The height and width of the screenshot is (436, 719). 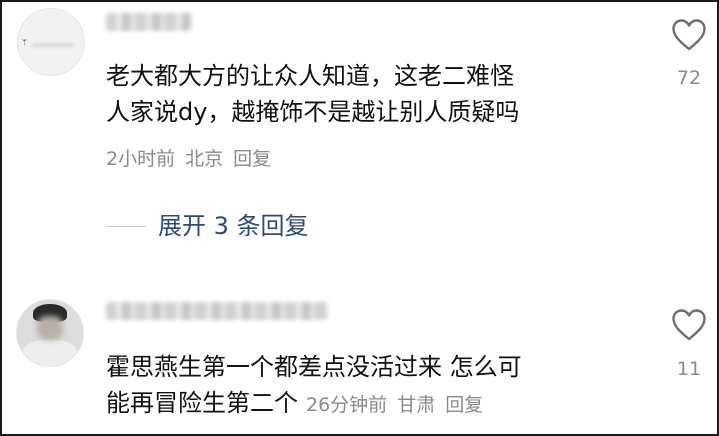 I want to click on comment-text-fragment: 能再冒险生第二个, so click(x=202, y=403).